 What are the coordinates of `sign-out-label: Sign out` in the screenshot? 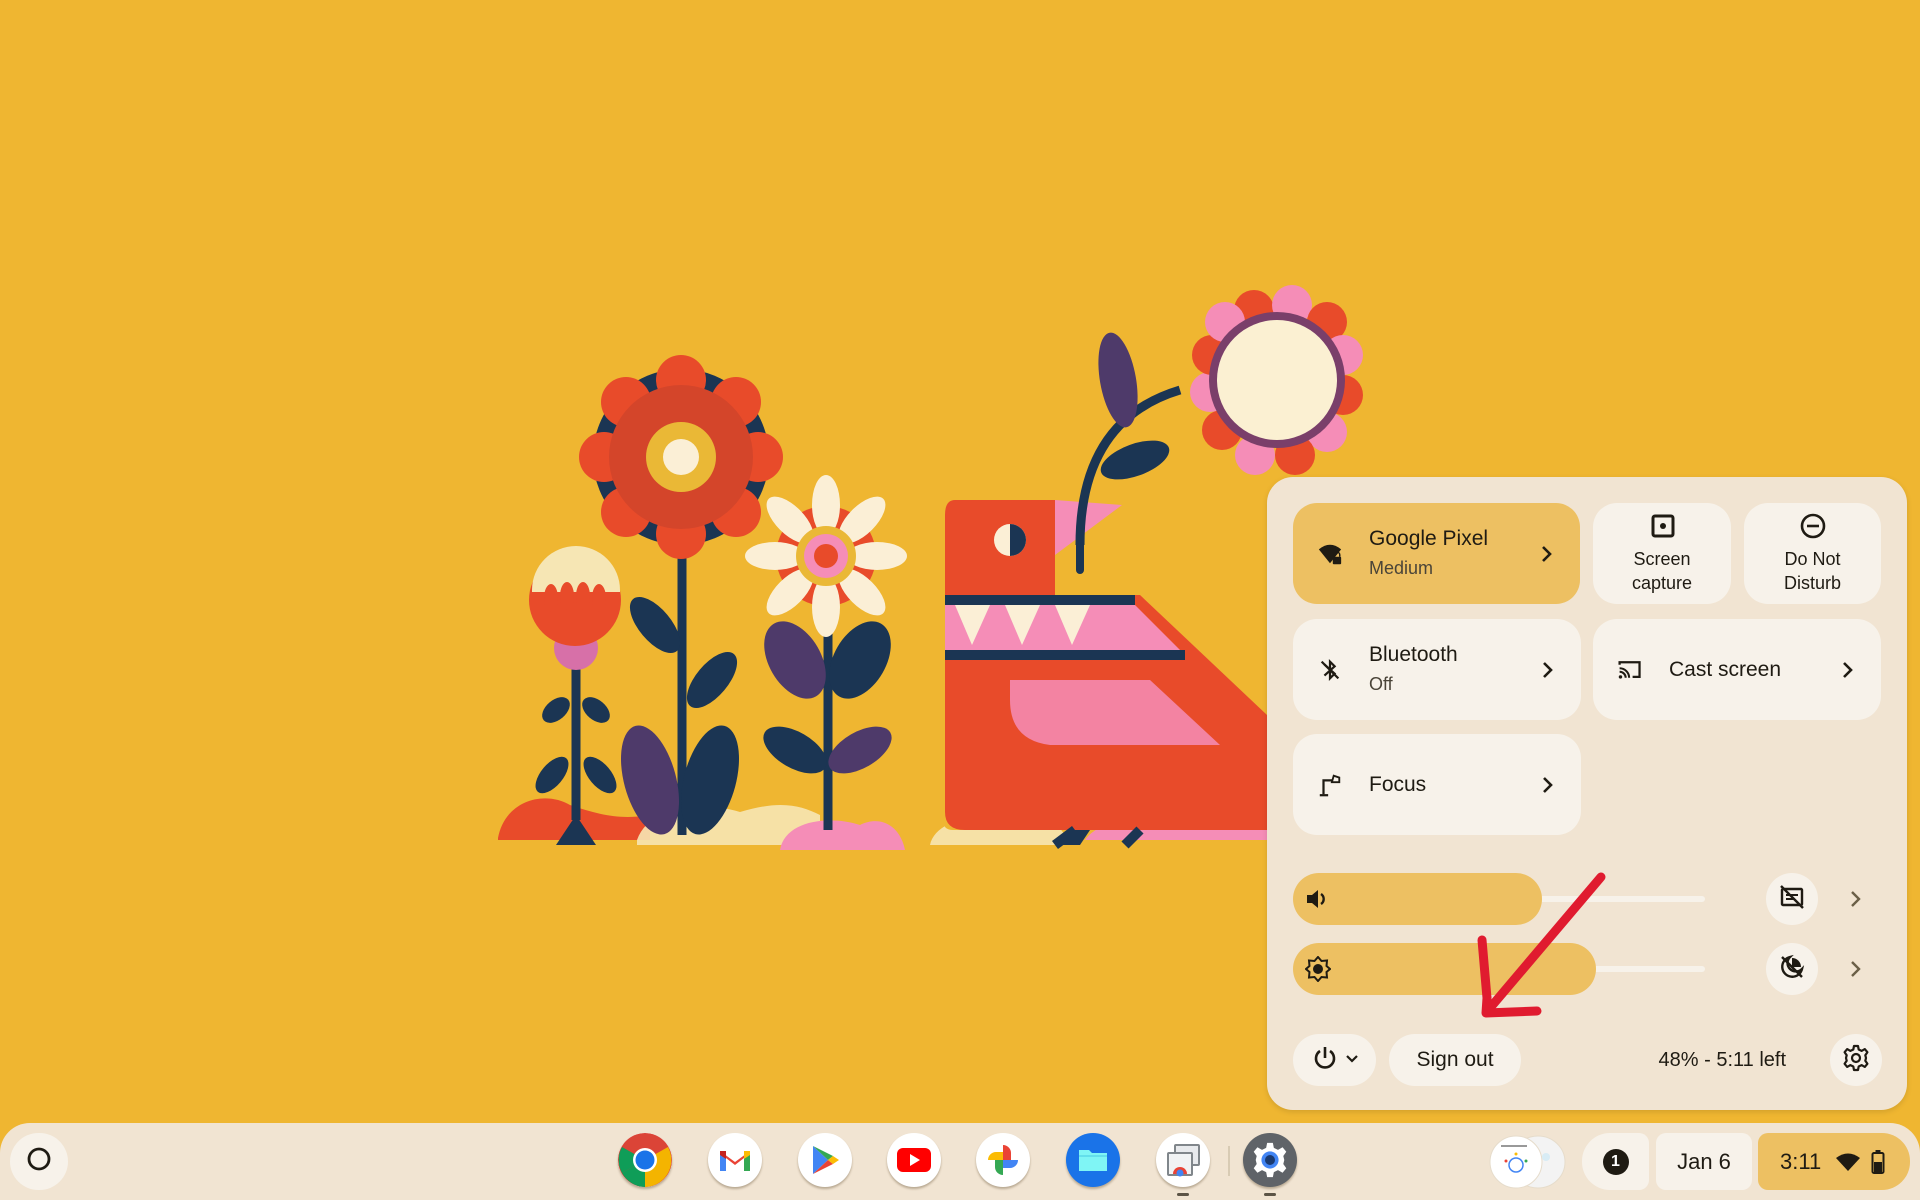 It's located at (1455, 1059).